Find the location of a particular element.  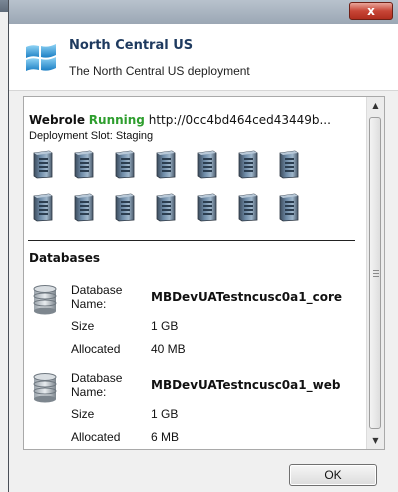

deployment-title: North Central US is located at coordinates (131, 45).